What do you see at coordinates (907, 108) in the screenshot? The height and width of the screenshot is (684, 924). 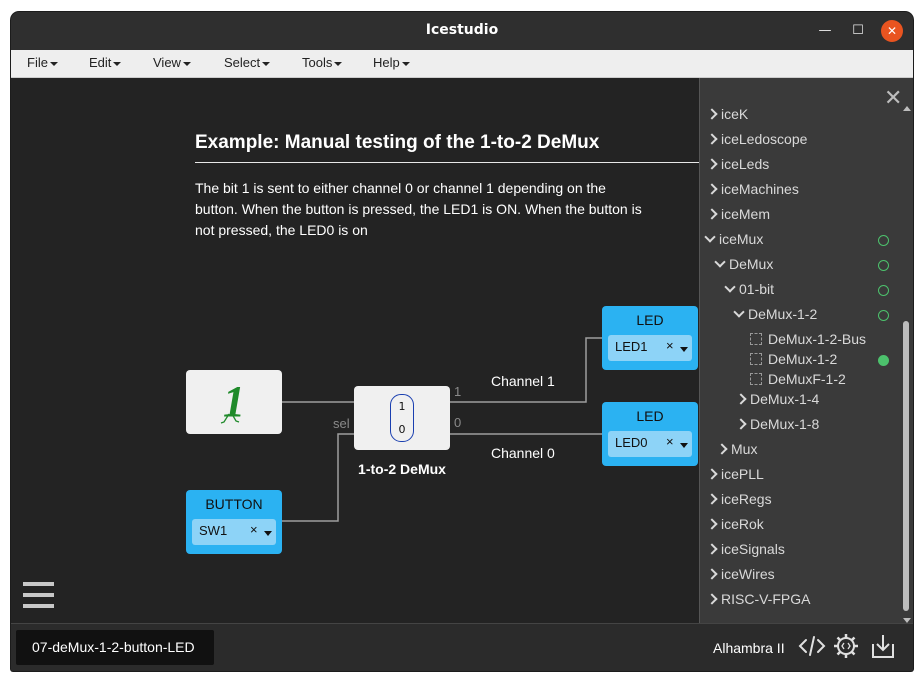 I see `scroll-up-icon` at bounding box center [907, 108].